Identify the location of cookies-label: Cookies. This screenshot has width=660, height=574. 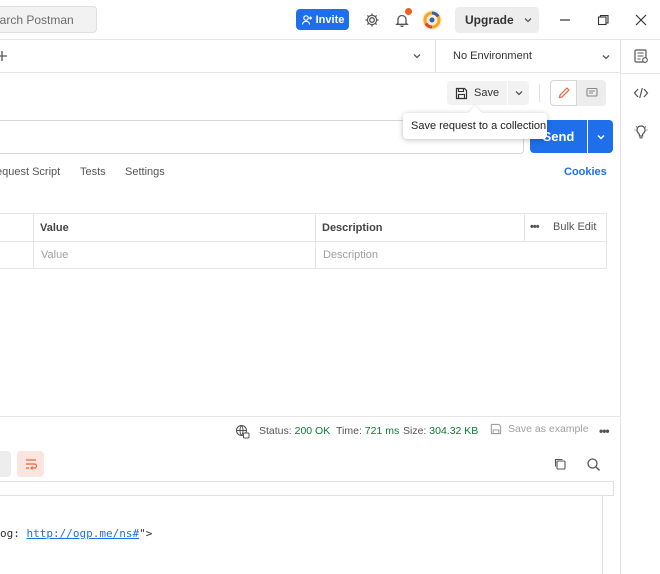
(585, 172).